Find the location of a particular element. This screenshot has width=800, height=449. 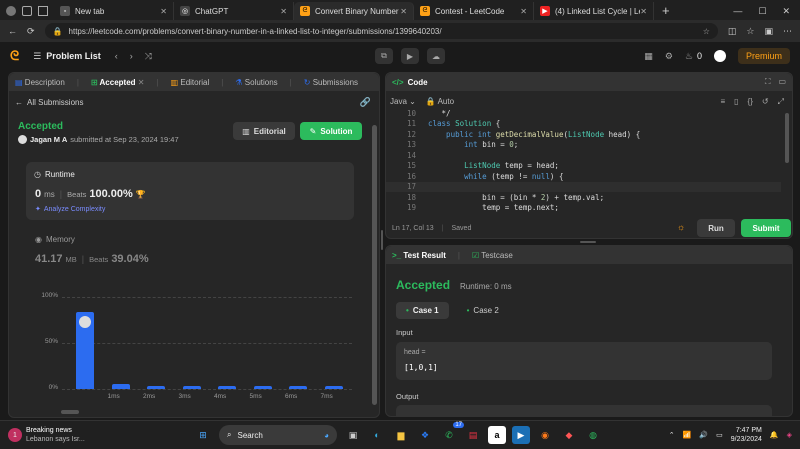

chart-scroll-thumb is located at coordinates (70, 412).